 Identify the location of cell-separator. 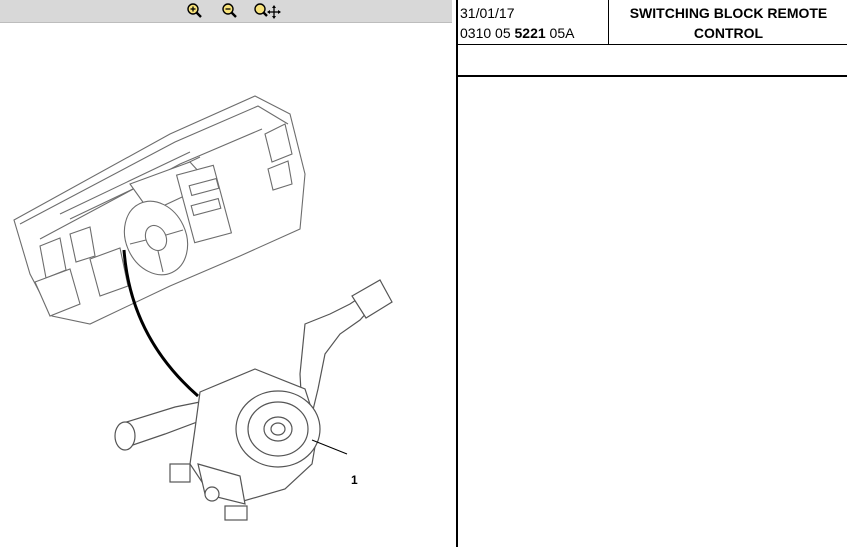
(608, 22).